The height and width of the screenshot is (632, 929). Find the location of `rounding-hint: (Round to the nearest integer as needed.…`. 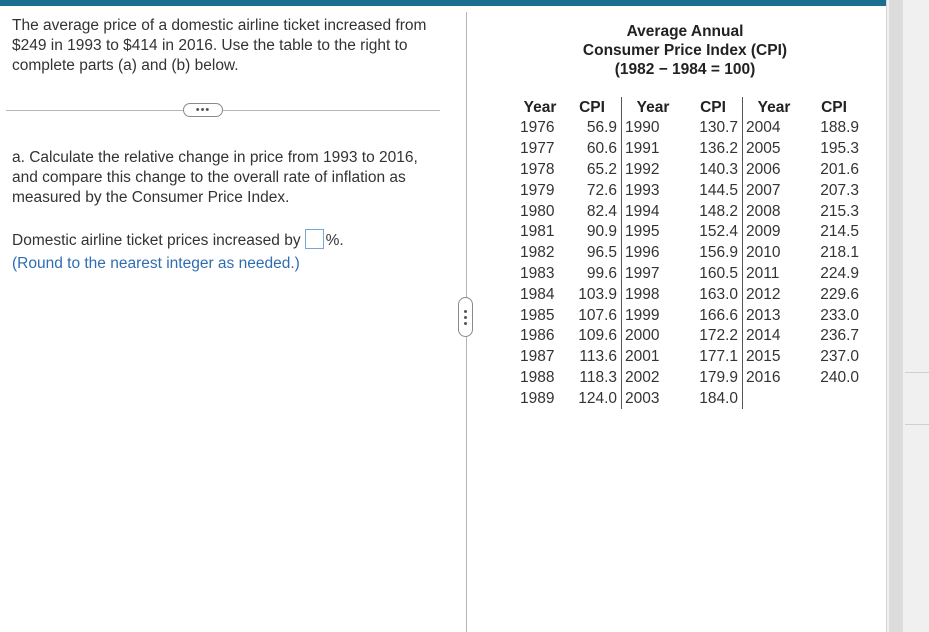

rounding-hint: (Round to the nearest integer as needed.… is located at coordinates (156, 263).